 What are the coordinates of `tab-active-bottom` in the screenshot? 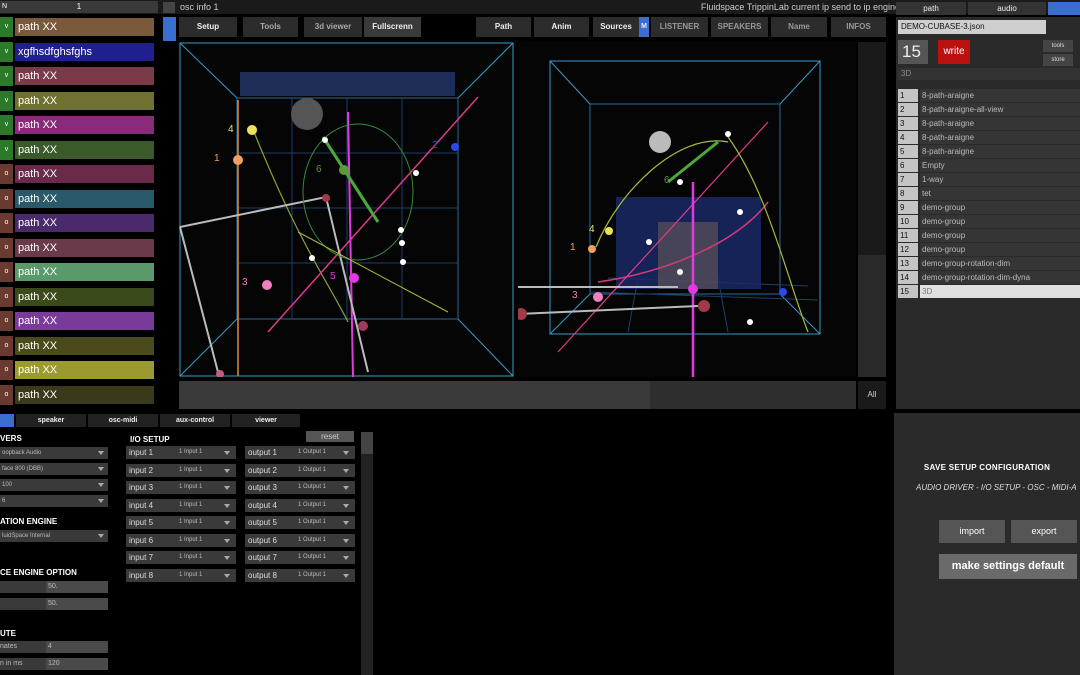 It's located at (7, 420).